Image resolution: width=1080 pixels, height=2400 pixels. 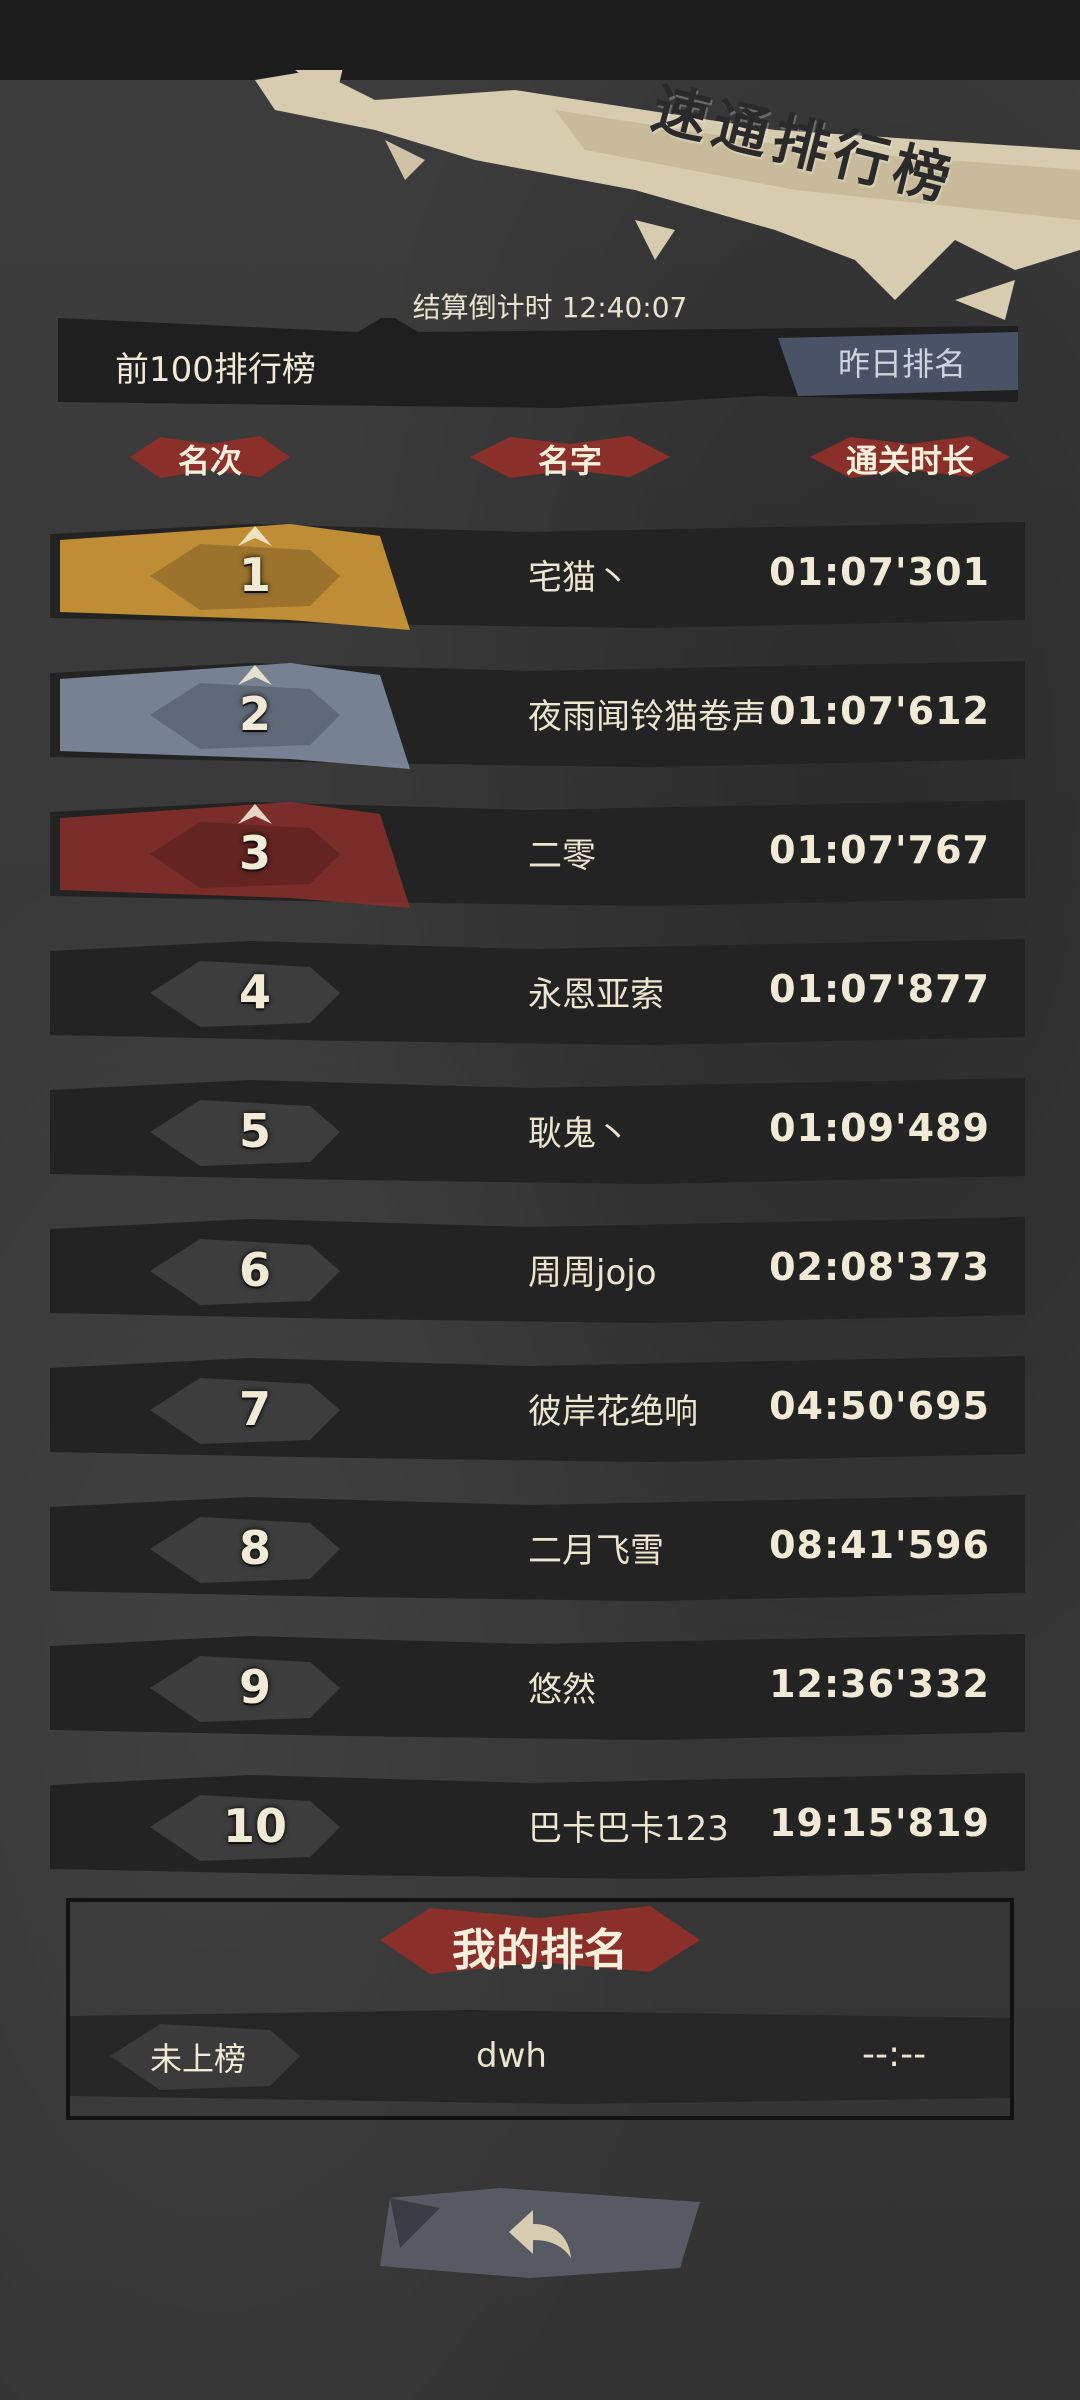 I want to click on leaderboard-row: 3 二零 01:07'767, so click(x=537, y=853).